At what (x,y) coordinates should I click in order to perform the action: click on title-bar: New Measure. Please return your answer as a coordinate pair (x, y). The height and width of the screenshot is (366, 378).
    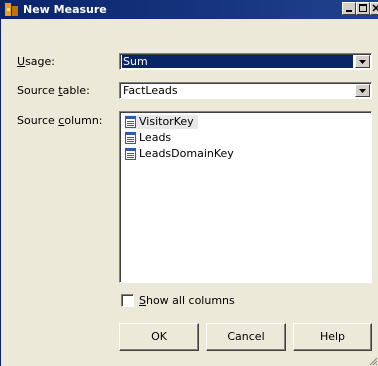
    Looking at the image, I should click on (189, 9).